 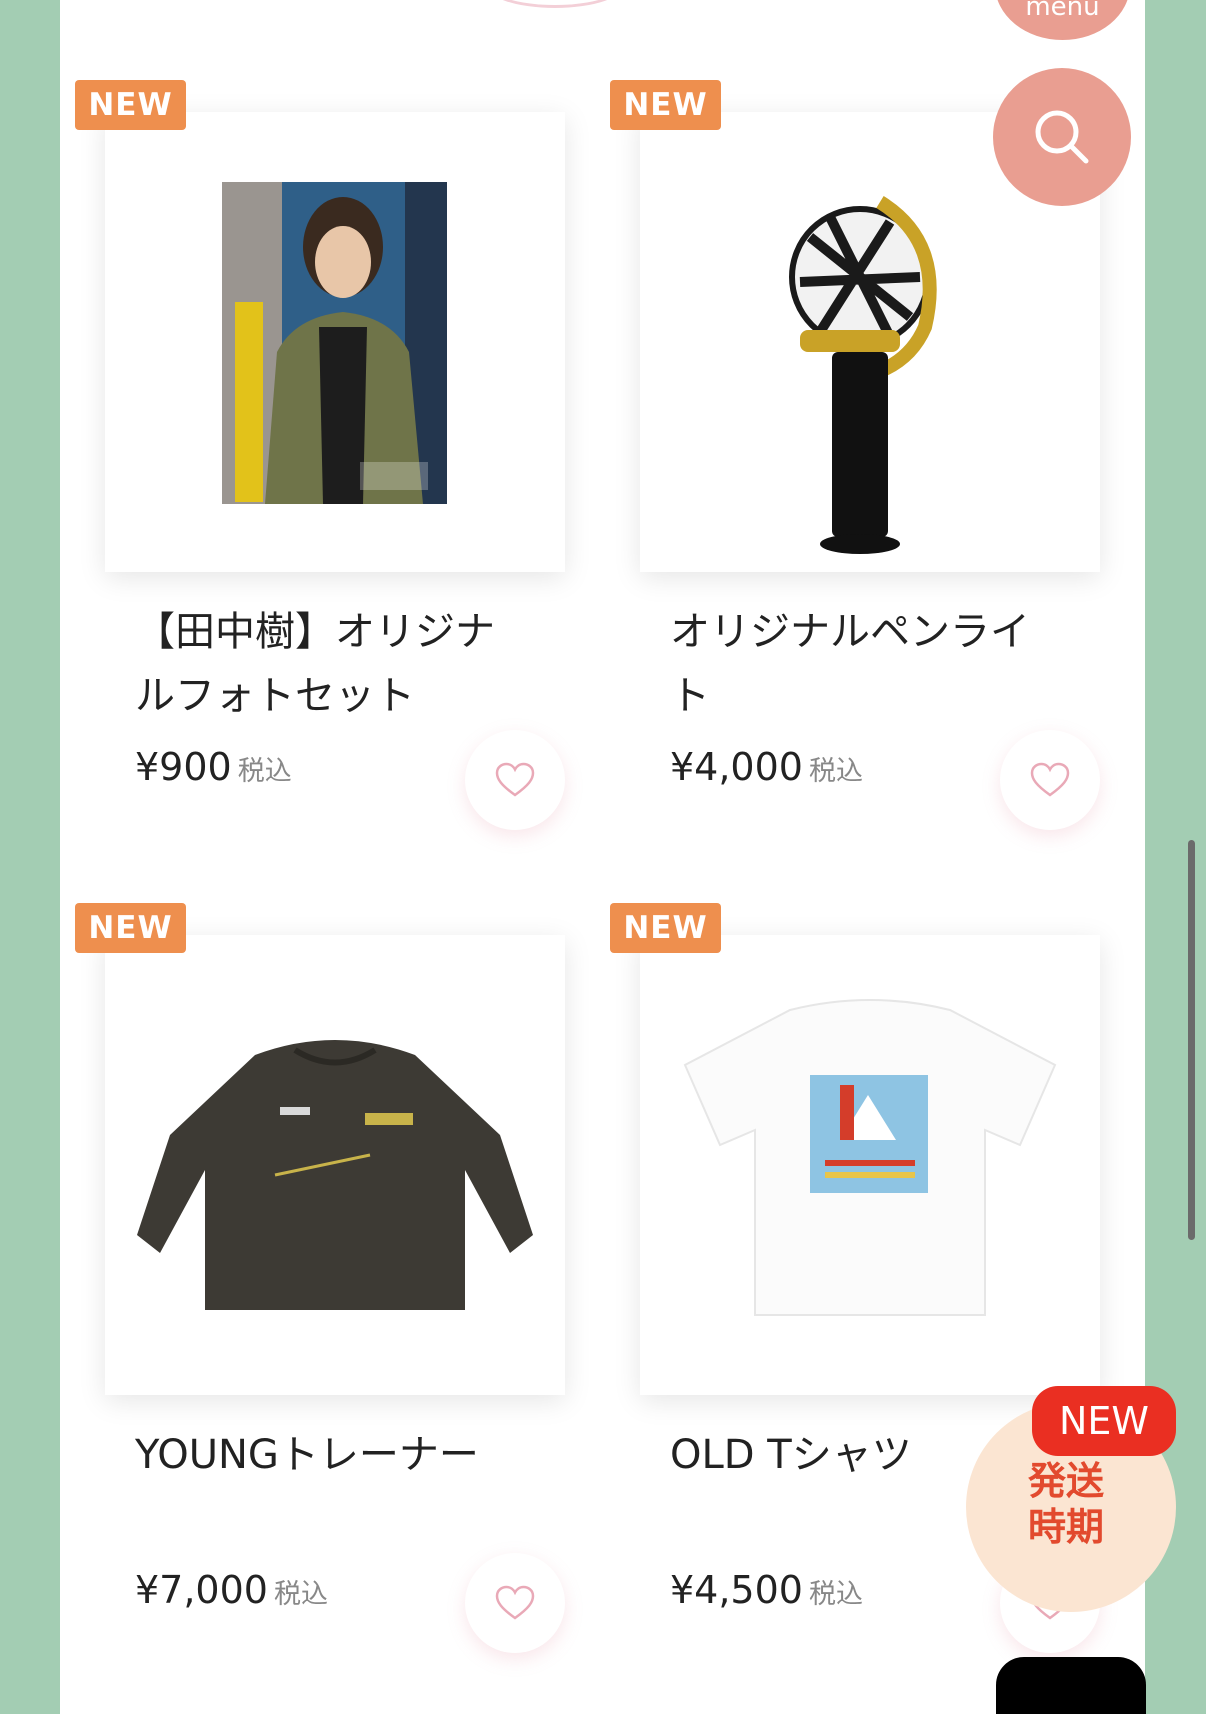 I want to click on price-value: ¥4,000, so click(x=736, y=767).